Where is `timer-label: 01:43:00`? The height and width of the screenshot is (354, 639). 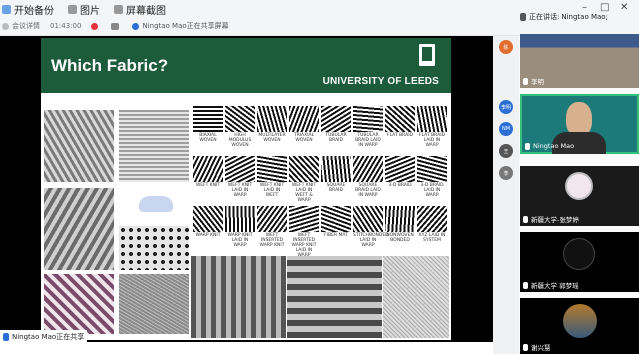
timer-label: 01:43:00 is located at coordinates (66, 26).